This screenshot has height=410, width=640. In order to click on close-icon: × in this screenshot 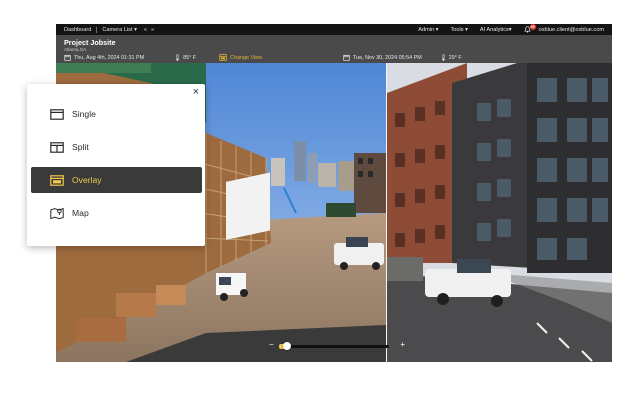, I will do `click(196, 92)`.